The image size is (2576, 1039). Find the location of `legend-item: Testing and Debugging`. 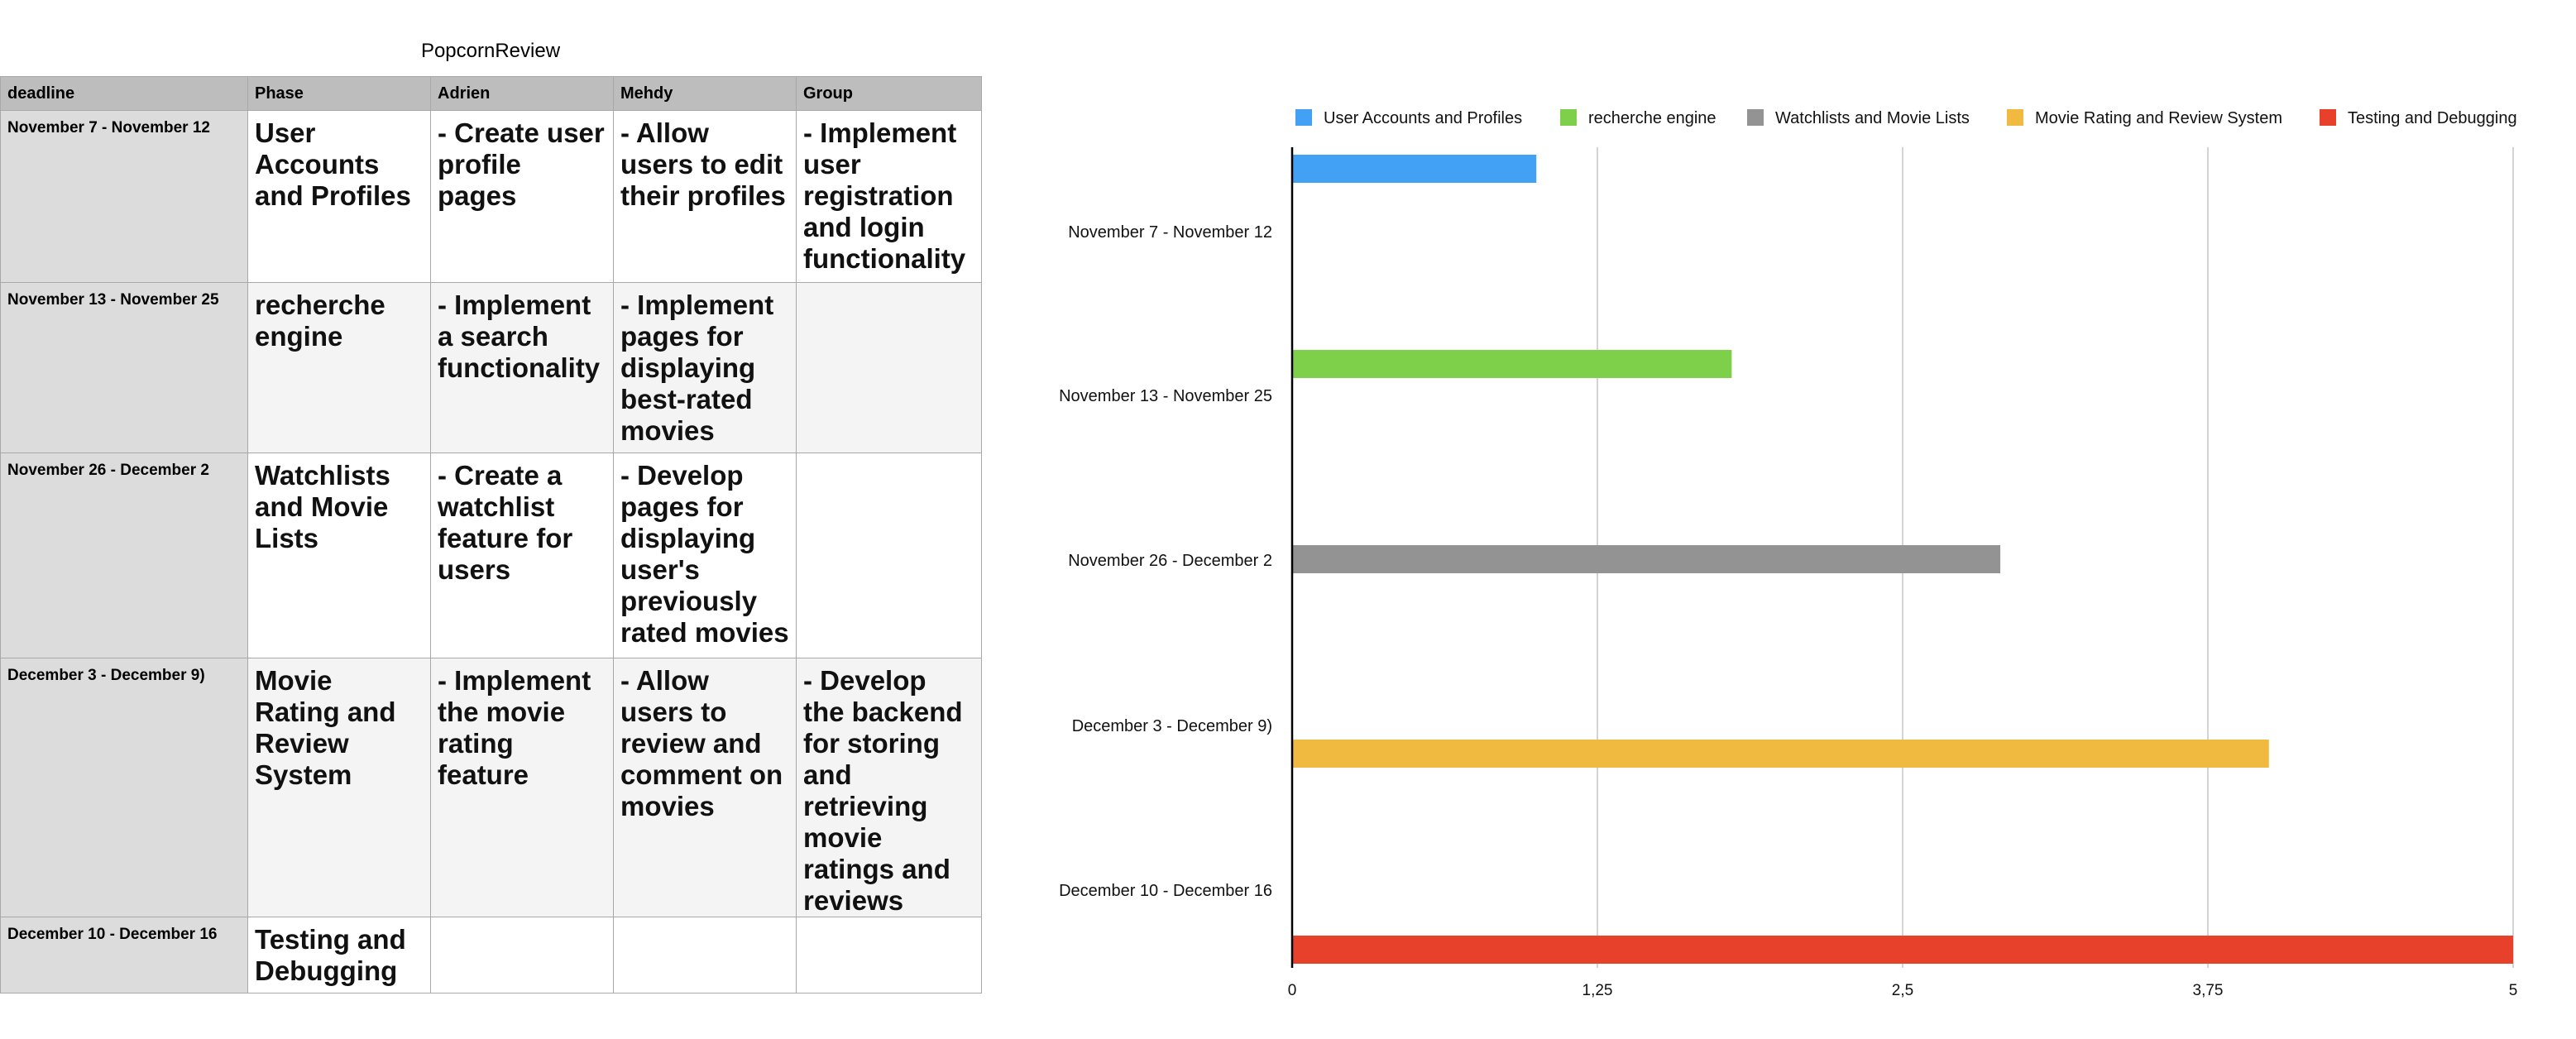

legend-item: Testing and Debugging is located at coordinates (2418, 118).